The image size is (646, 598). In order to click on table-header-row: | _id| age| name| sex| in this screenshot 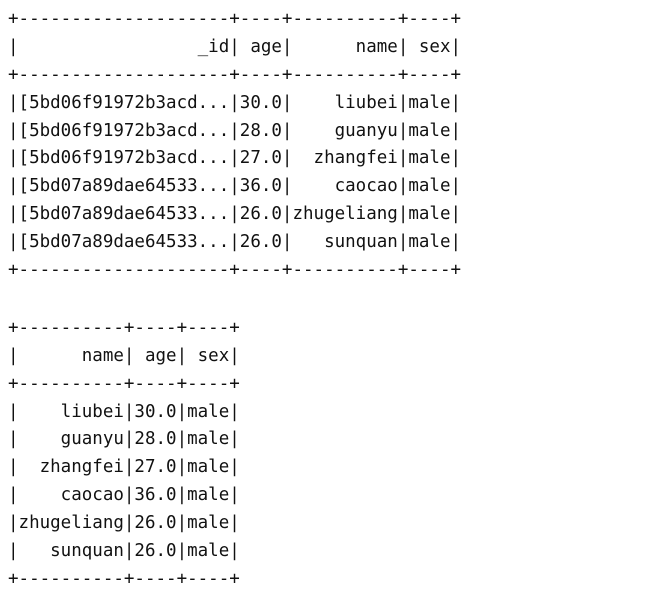, I will do `click(235, 46)`.